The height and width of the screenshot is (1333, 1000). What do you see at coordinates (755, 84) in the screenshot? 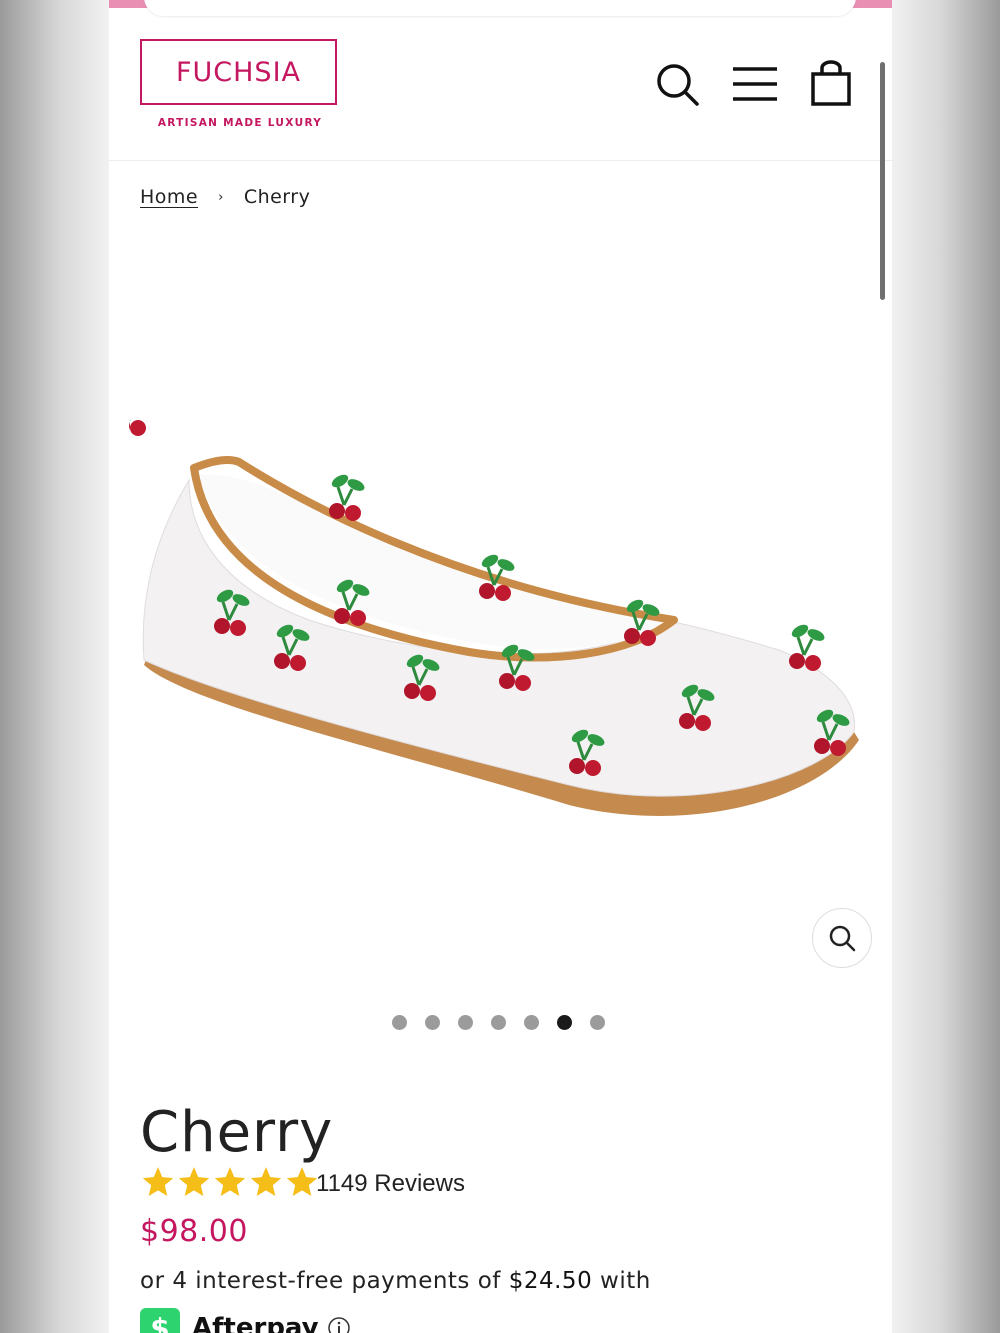
I see `menu-icon` at bounding box center [755, 84].